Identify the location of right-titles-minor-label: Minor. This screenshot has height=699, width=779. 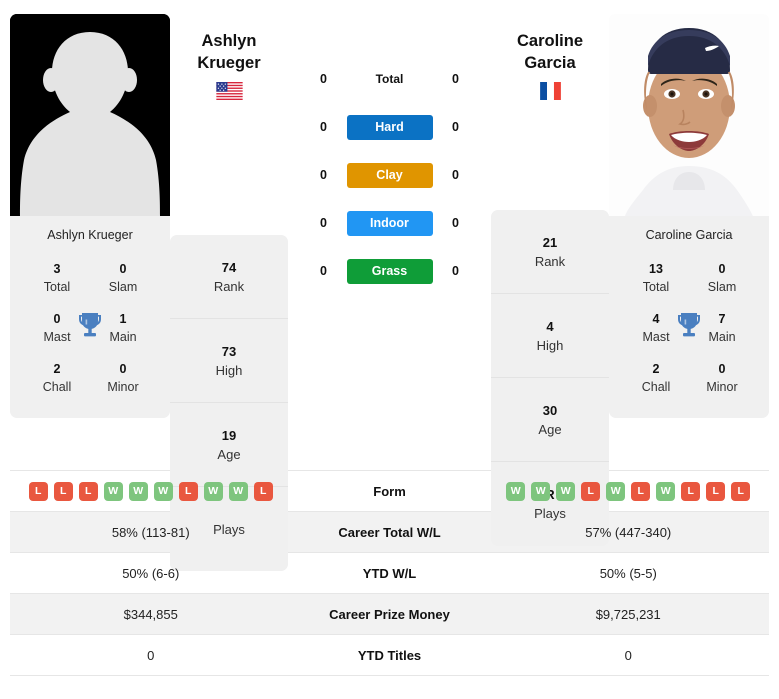
(722, 387).